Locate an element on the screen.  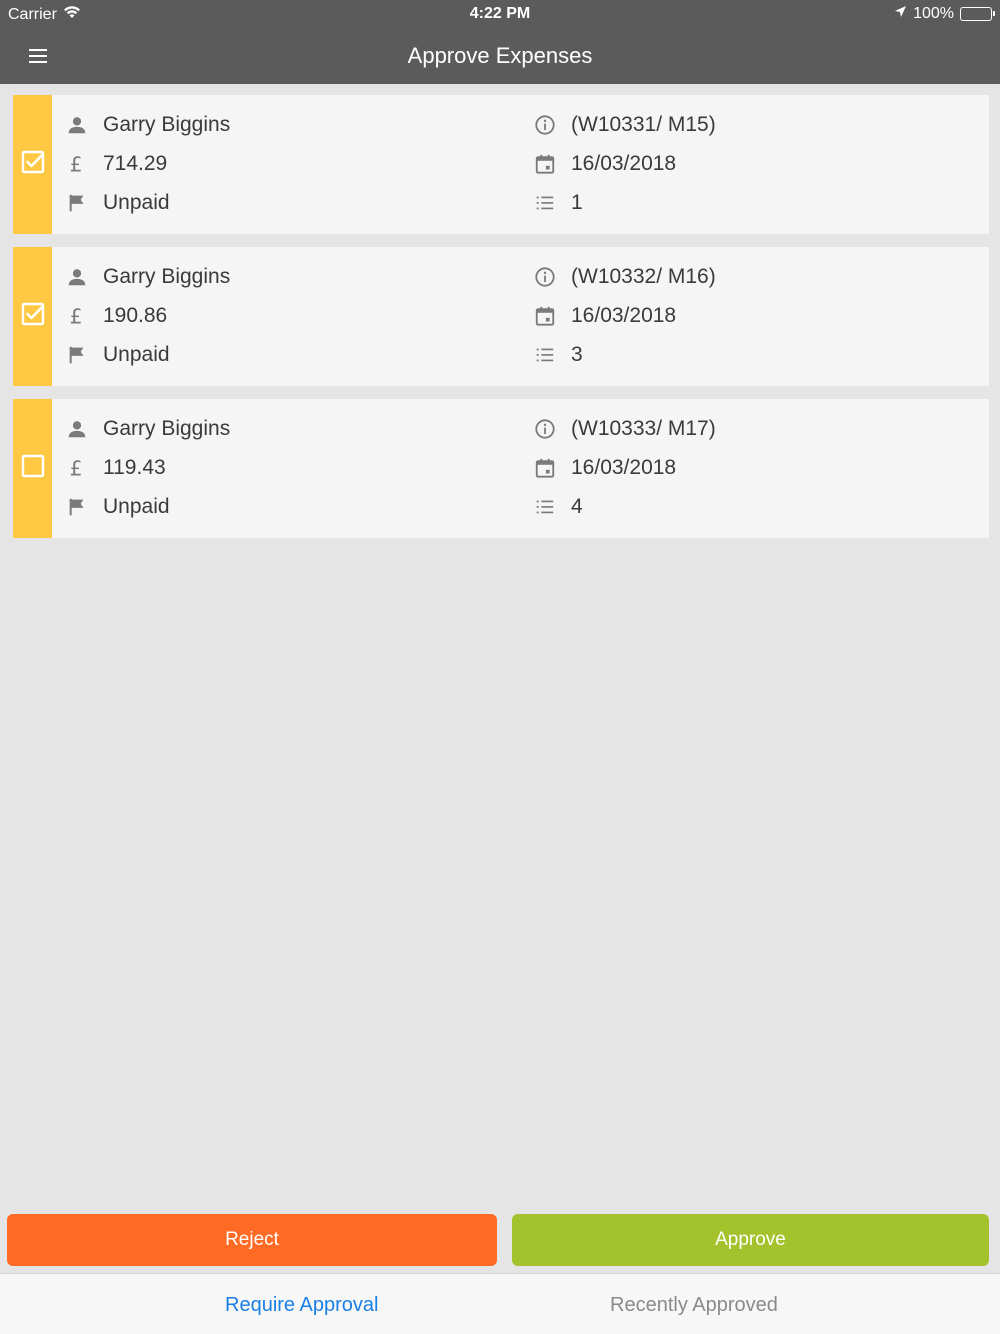
expense-amount-value: 714.29 is located at coordinates (135, 163).